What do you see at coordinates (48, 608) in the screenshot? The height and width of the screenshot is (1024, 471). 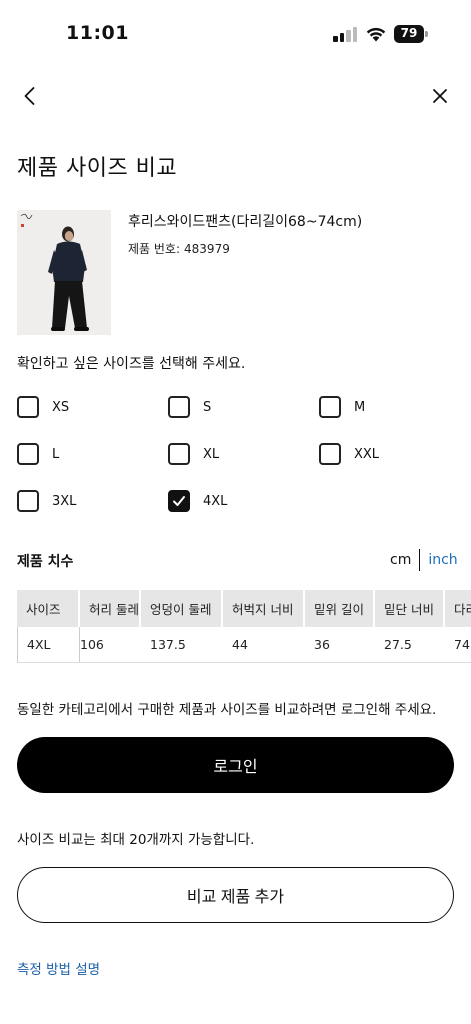 I see `table-header-cell: 사이즈` at bounding box center [48, 608].